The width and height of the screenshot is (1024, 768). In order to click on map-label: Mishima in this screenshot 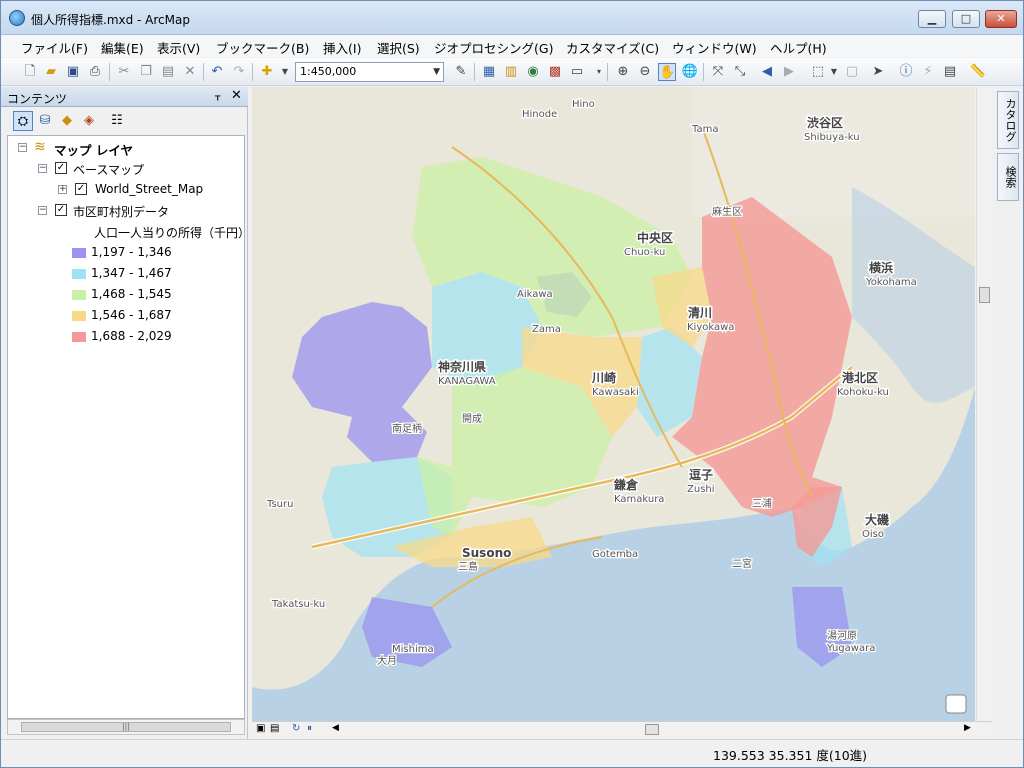, I will do `click(413, 649)`.